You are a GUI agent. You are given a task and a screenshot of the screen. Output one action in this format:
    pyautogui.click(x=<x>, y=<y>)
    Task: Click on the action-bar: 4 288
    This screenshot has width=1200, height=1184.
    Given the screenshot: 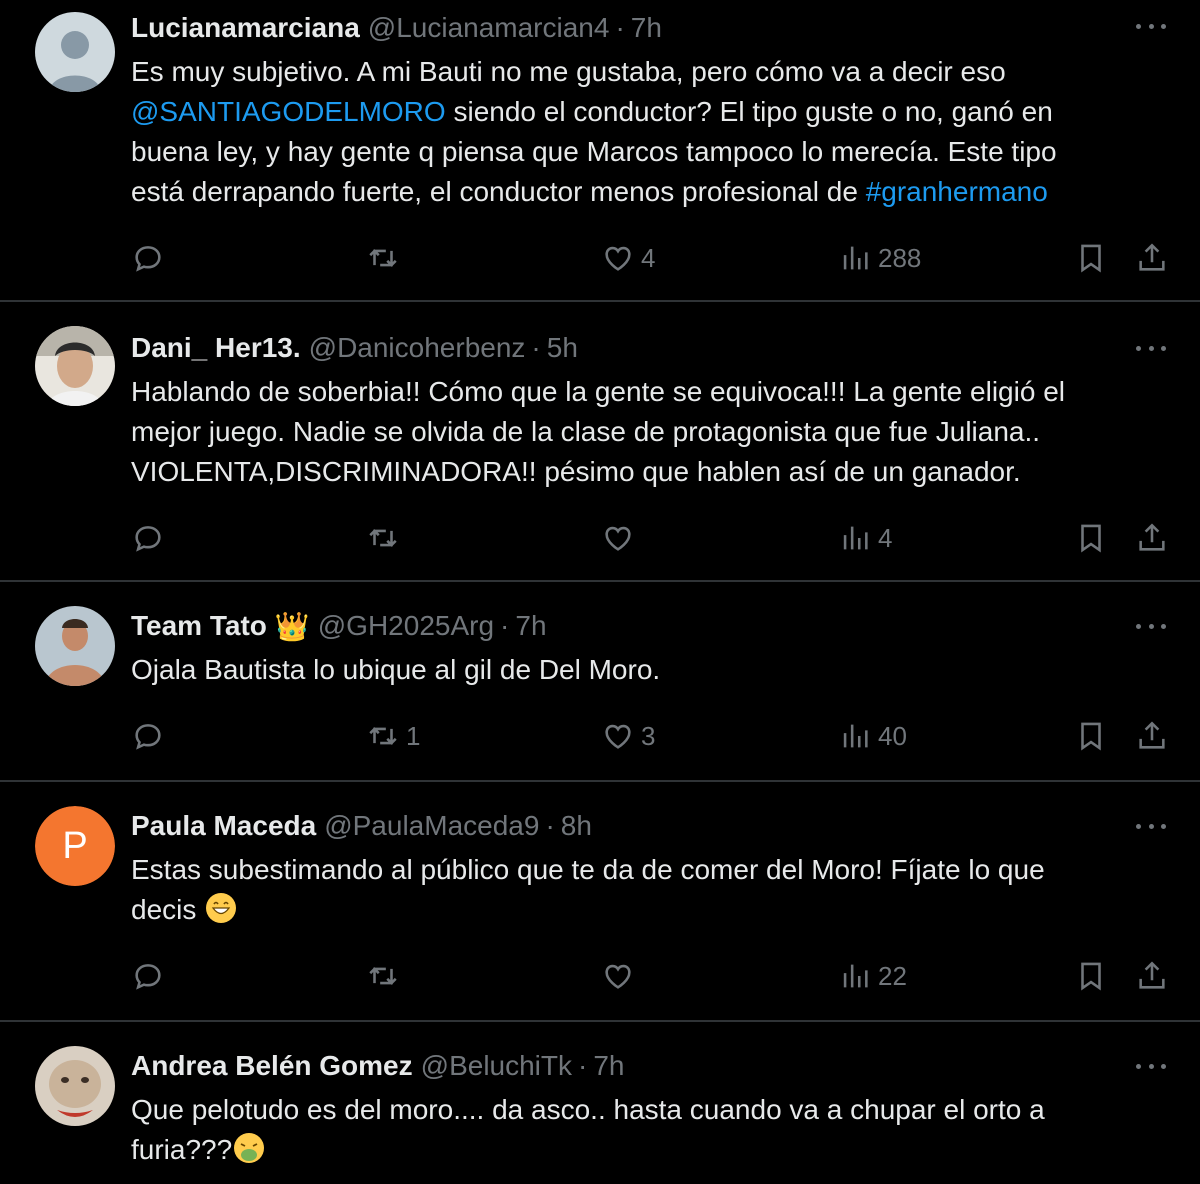 What is the action you would take?
    pyautogui.click(x=600, y=258)
    